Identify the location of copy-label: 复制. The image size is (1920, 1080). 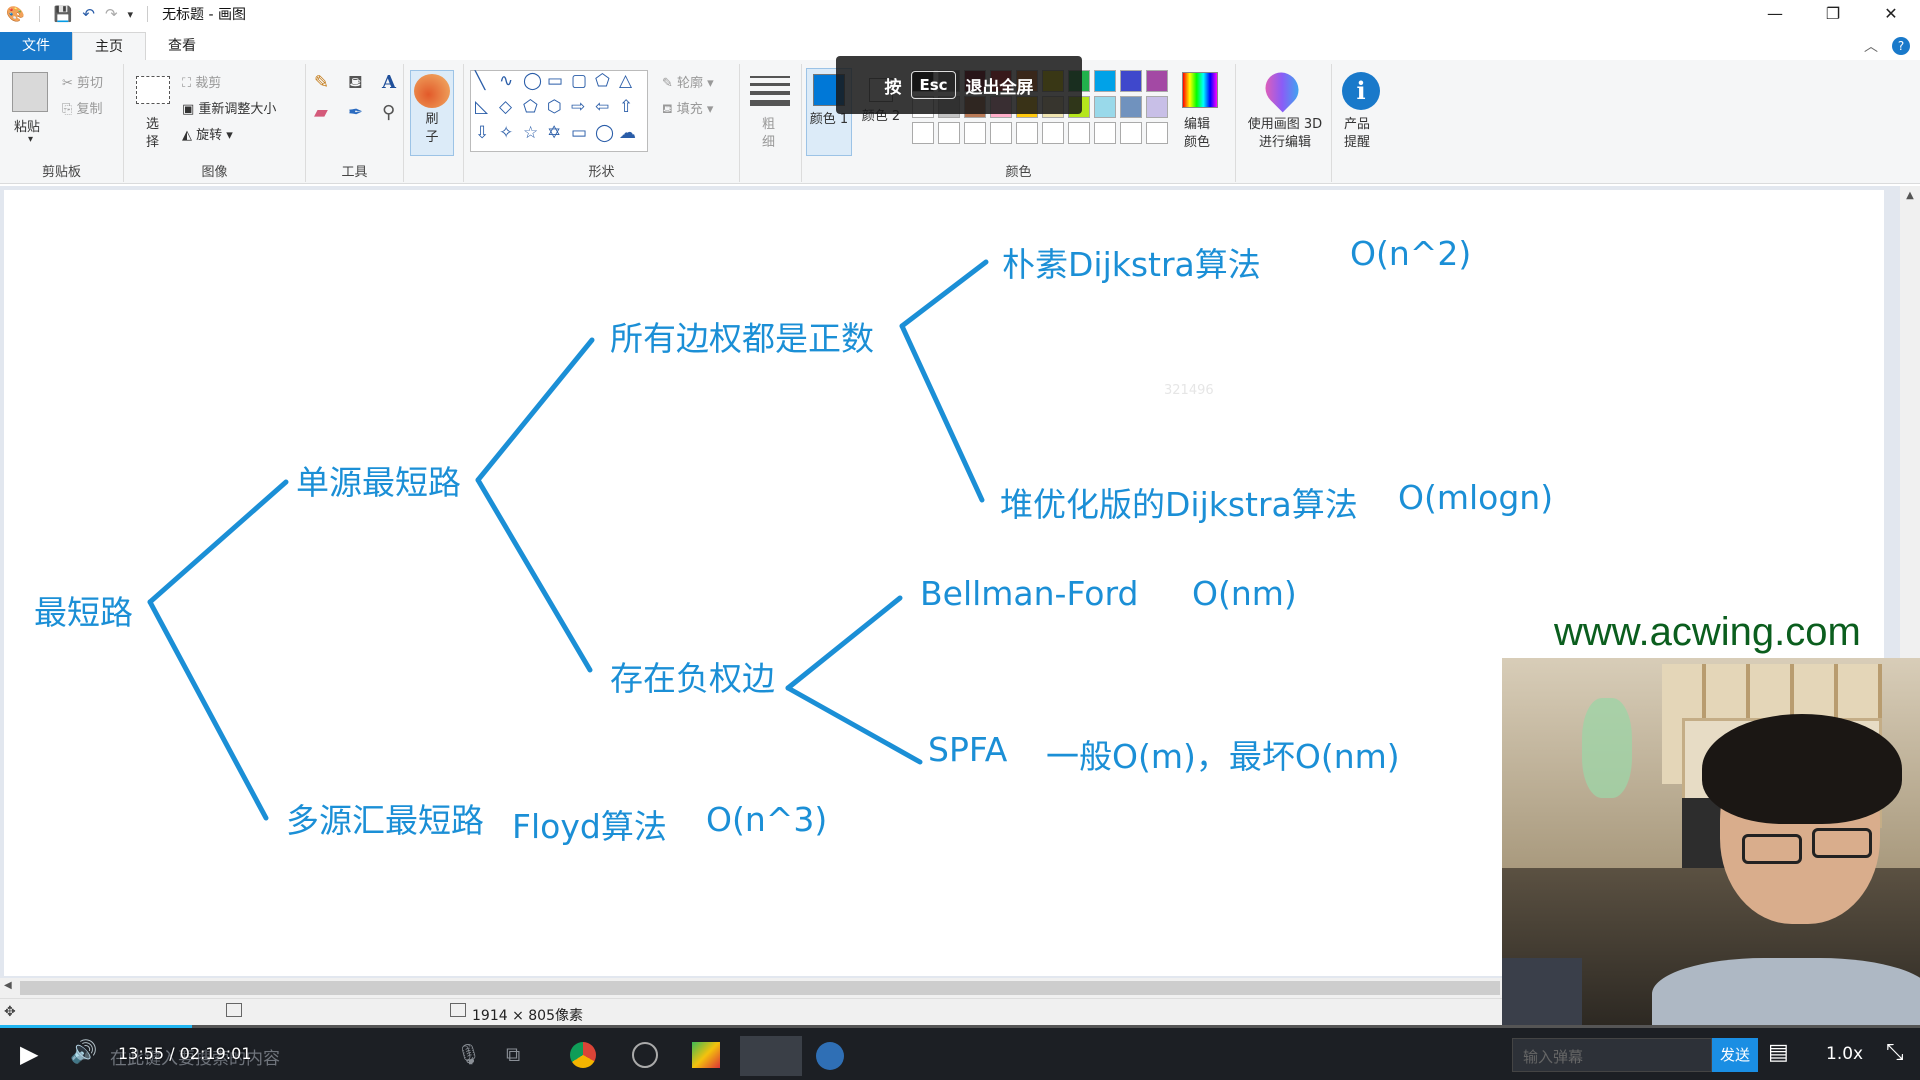
(89, 109).